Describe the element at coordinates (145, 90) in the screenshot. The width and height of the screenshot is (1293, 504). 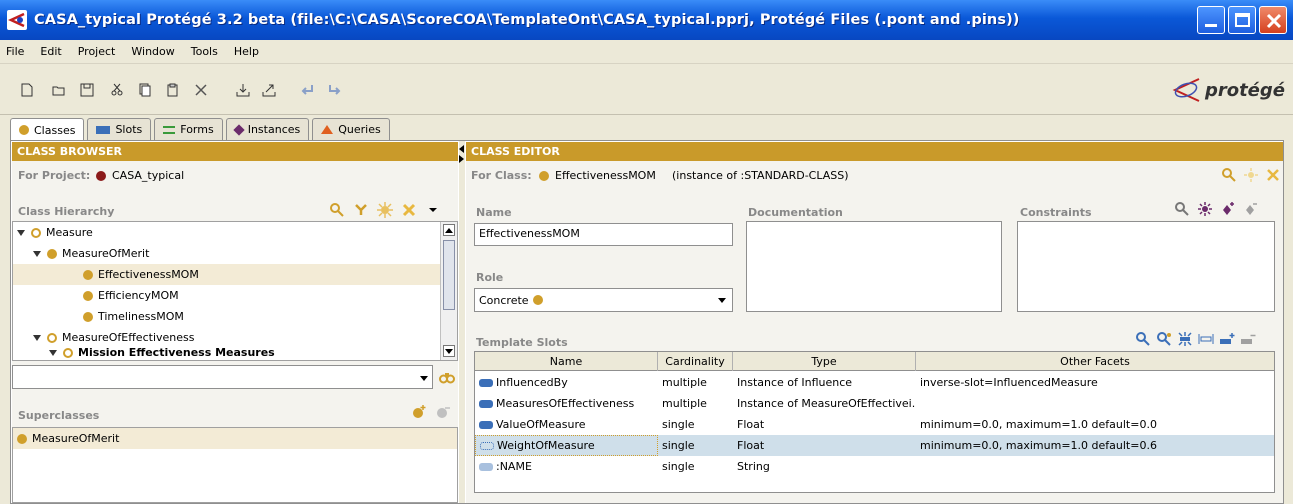
I see `copy-icon` at that location.